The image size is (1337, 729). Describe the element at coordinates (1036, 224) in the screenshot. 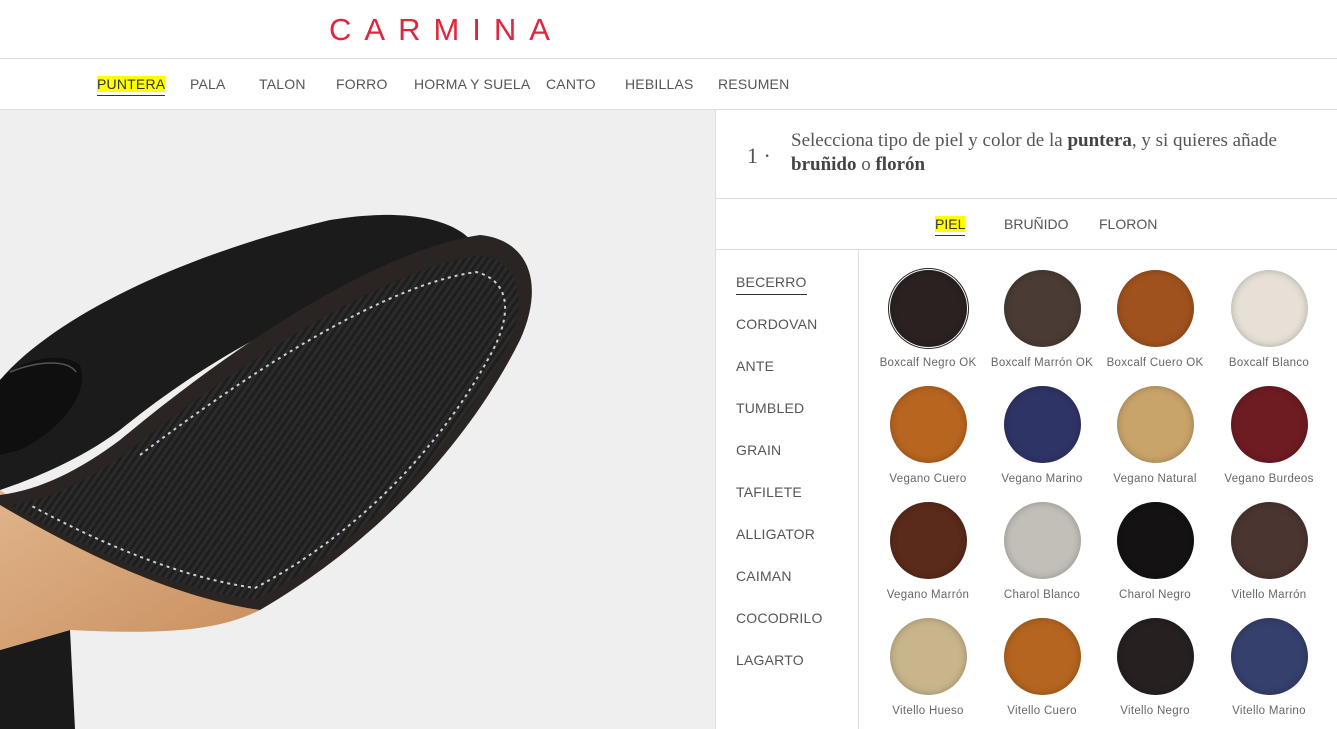

I see `tab-brunido: BRUÑIDO` at that location.